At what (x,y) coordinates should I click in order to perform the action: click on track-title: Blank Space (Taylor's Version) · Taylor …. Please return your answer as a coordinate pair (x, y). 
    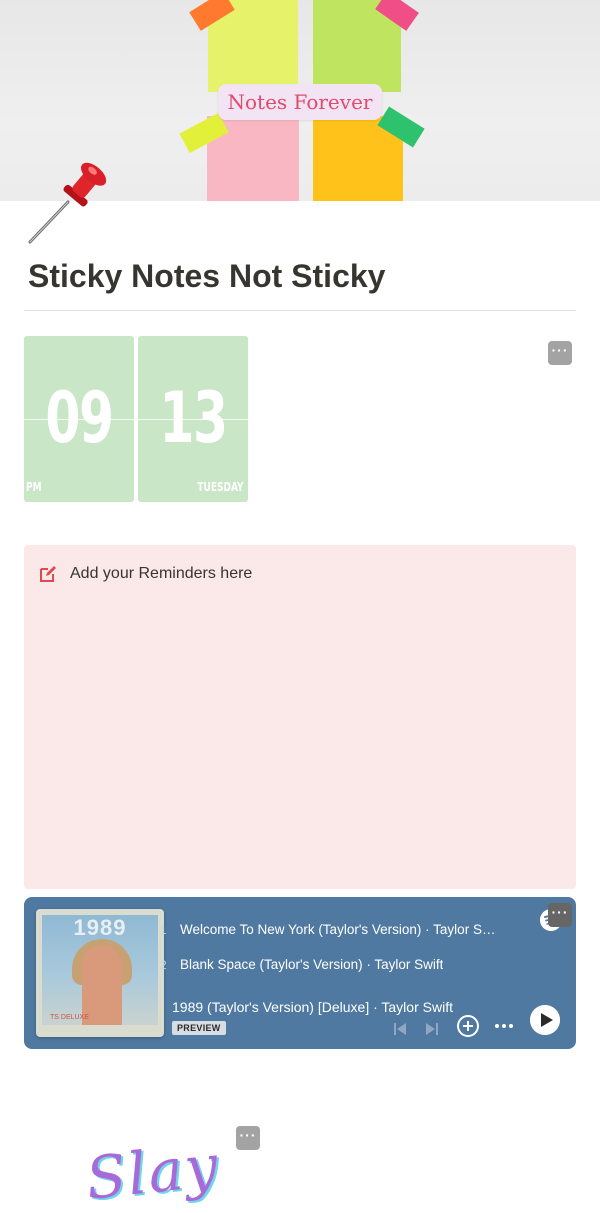
    Looking at the image, I should click on (311, 965).